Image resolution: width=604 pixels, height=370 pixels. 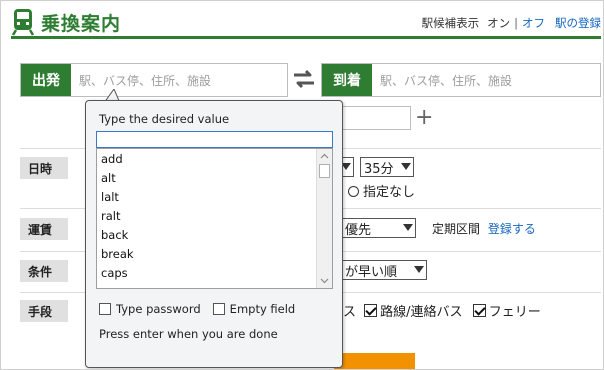 What do you see at coordinates (44, 168) in the screenshot?
I see `datetime-label: 日時` at bounding box center [44, 168].